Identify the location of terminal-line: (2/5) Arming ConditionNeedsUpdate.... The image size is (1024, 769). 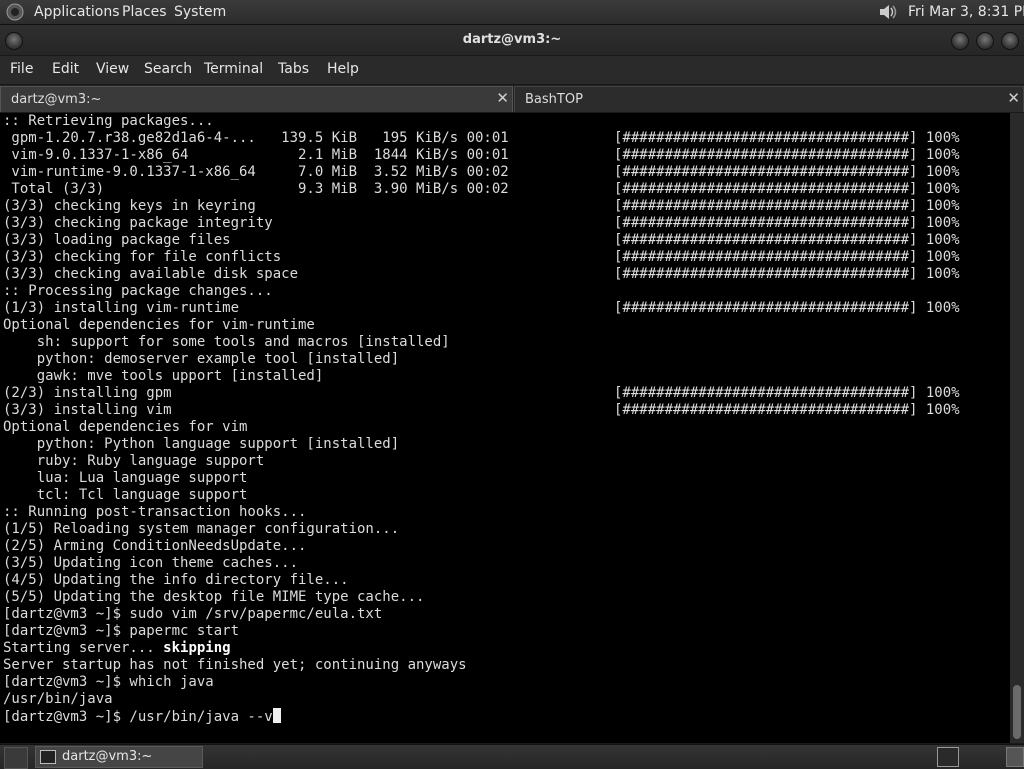
(155, 546).